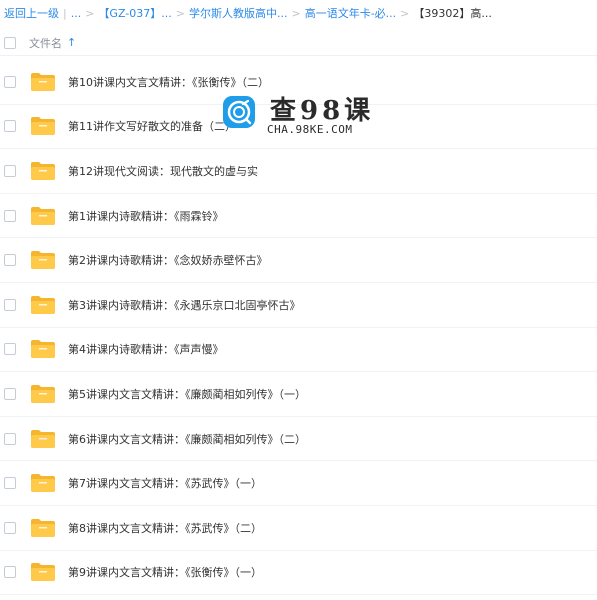 This screenshot has width=597, height=600. Describe the element at coordinates (168, 82) in the screenshot. I see `folder-name: 第10讲课内文言文精讲：《张衡传》（二）` at that location.